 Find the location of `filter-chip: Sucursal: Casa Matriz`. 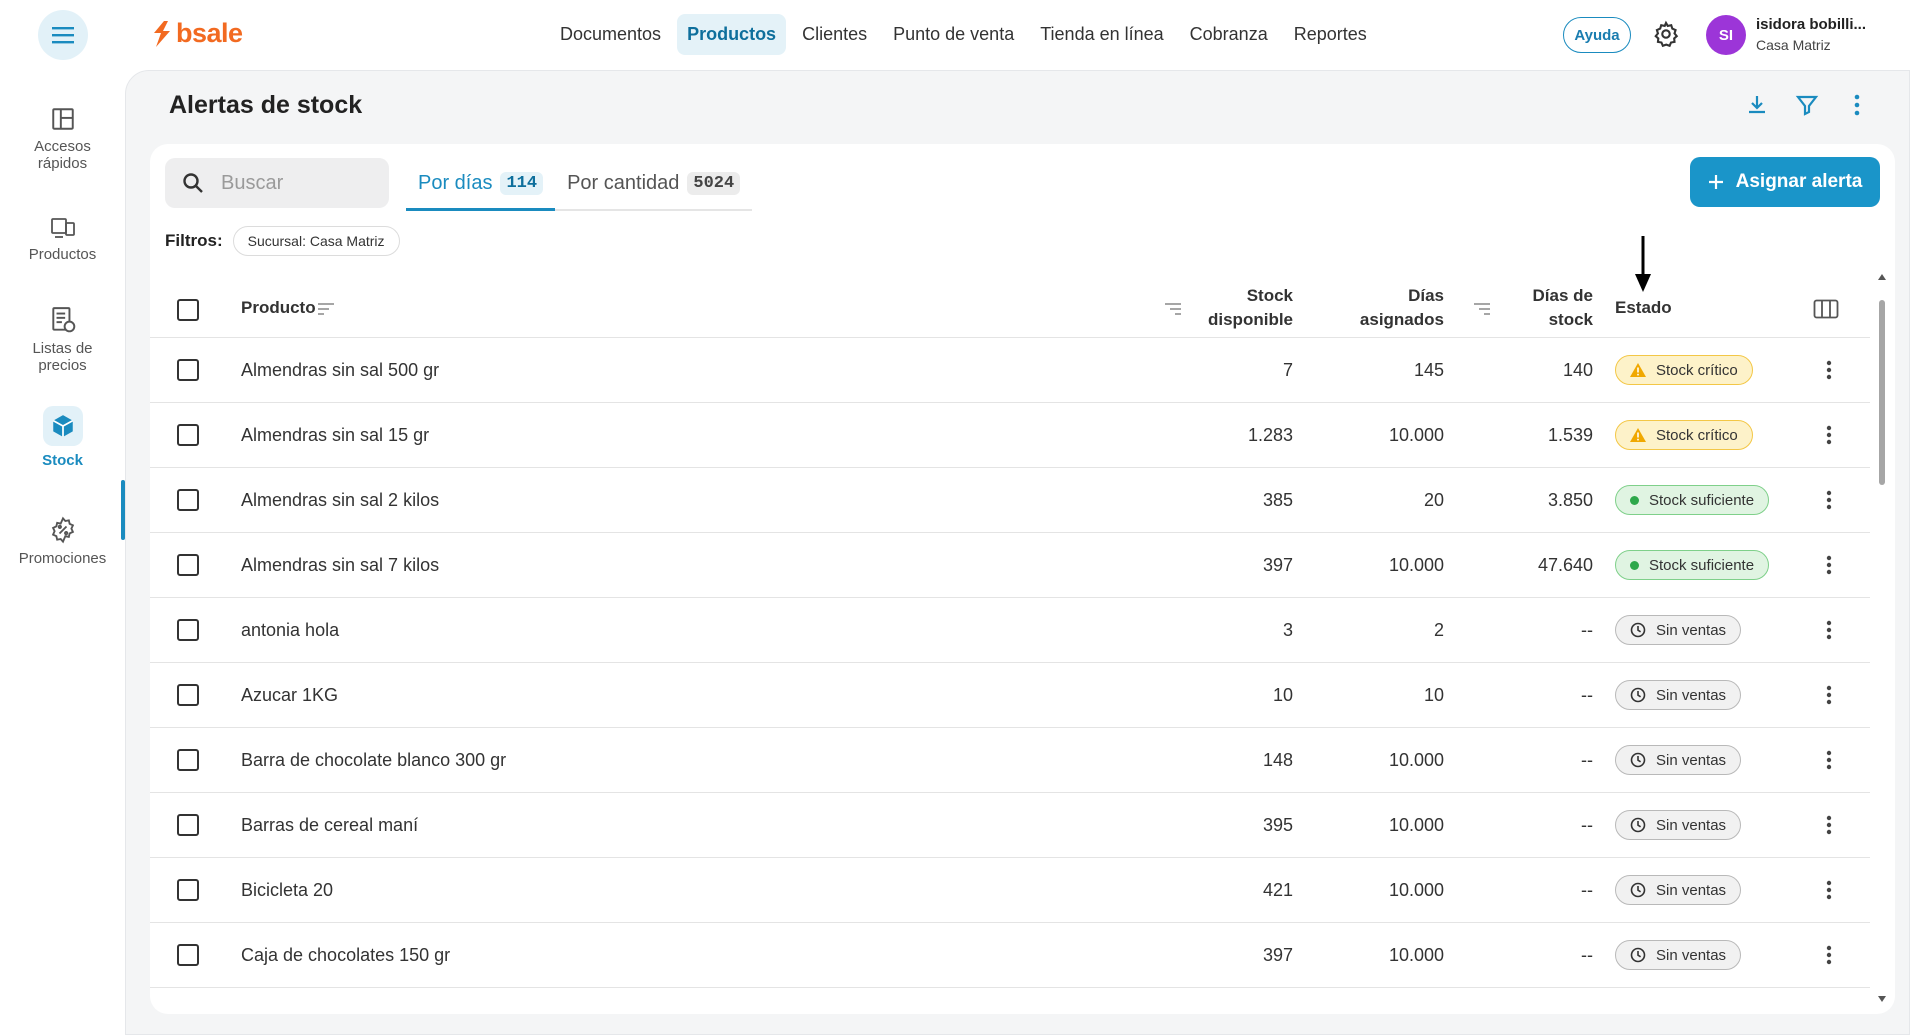

filter-chip: Sucursal: Casa Matriz is located at coordinates (316, 241).